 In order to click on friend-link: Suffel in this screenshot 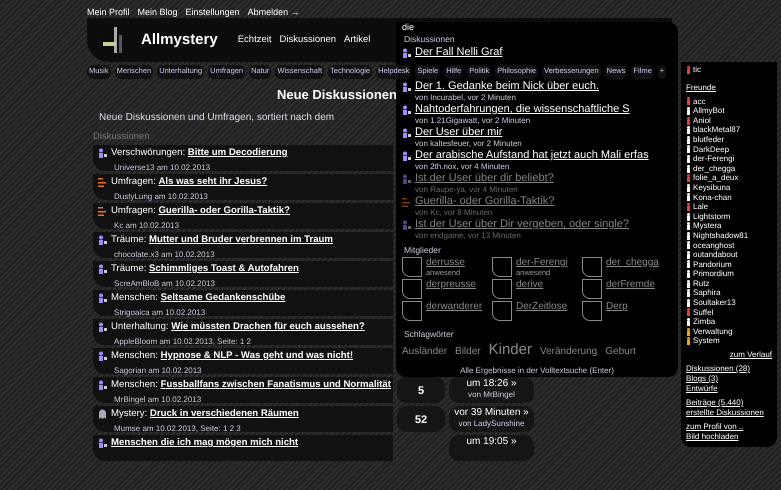, I will do `click(703, 313)`.